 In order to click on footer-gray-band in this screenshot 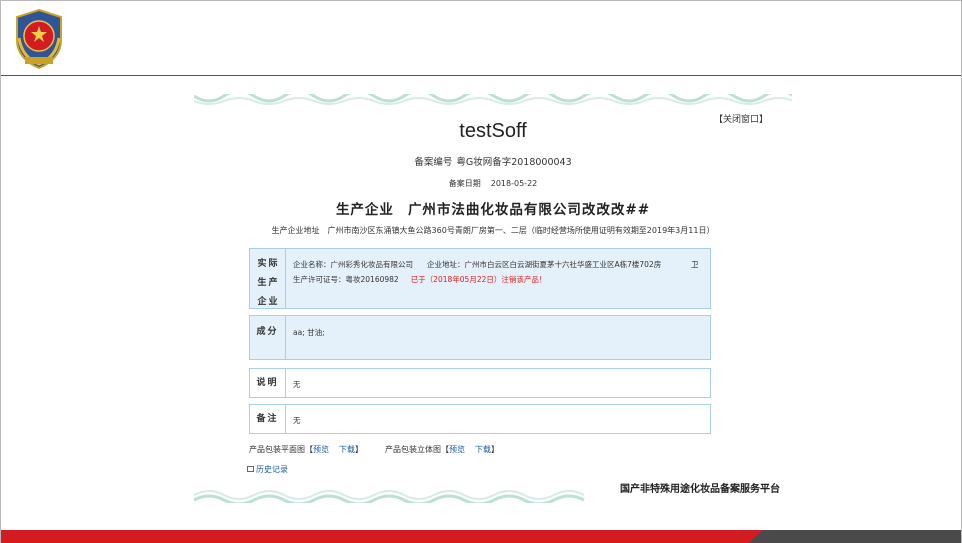, I will do `click(855, 536)`.